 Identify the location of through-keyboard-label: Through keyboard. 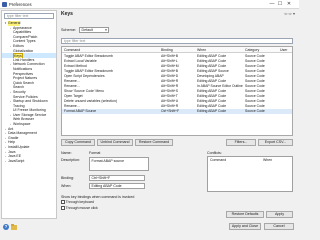
(79, 202).